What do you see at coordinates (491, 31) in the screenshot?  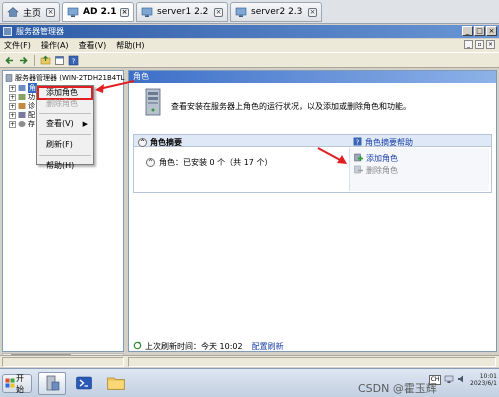 I see `close-button: ×` at bounding box center [491, 31].